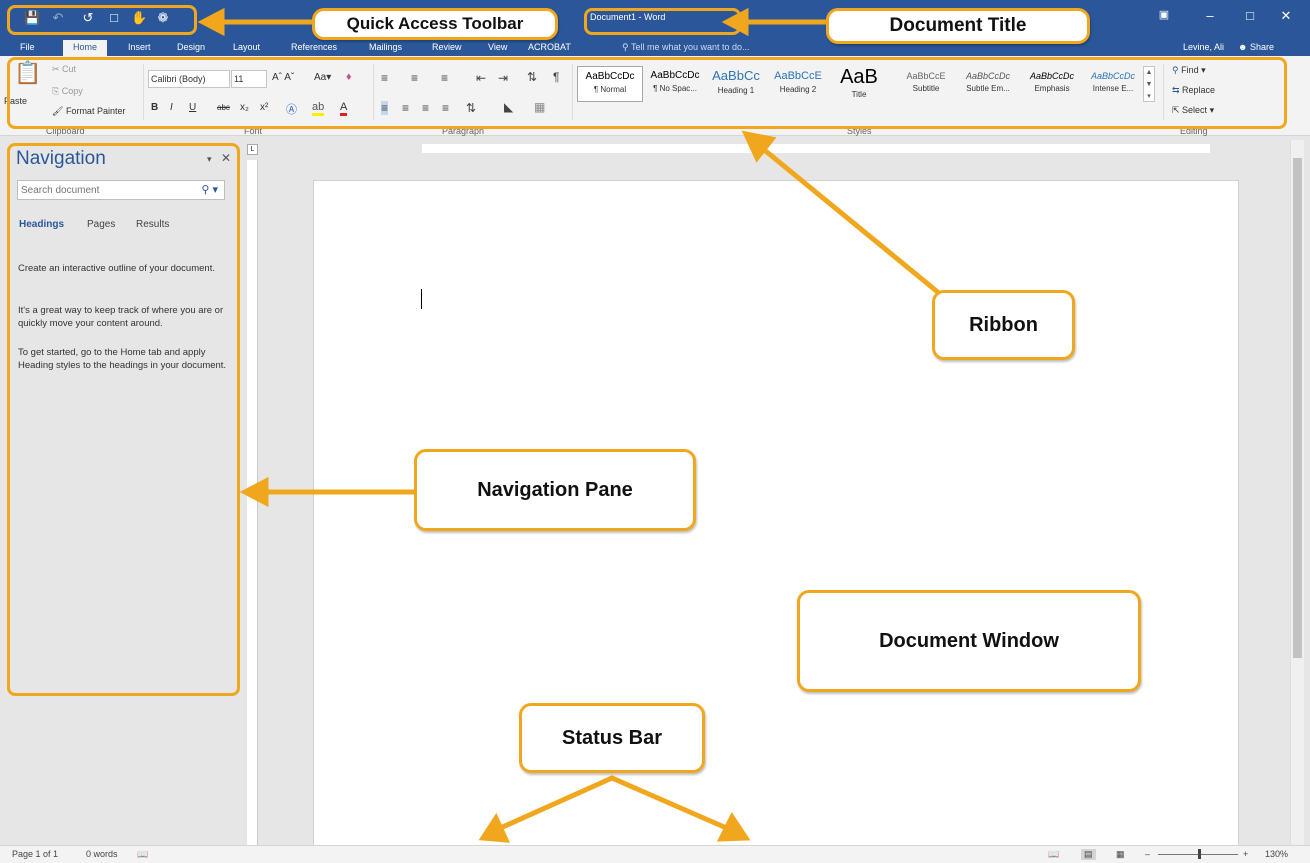 This screenshot has width=1310, height=863. I want to click on callout-ribbon: Ribbon, so click(1003, 325).